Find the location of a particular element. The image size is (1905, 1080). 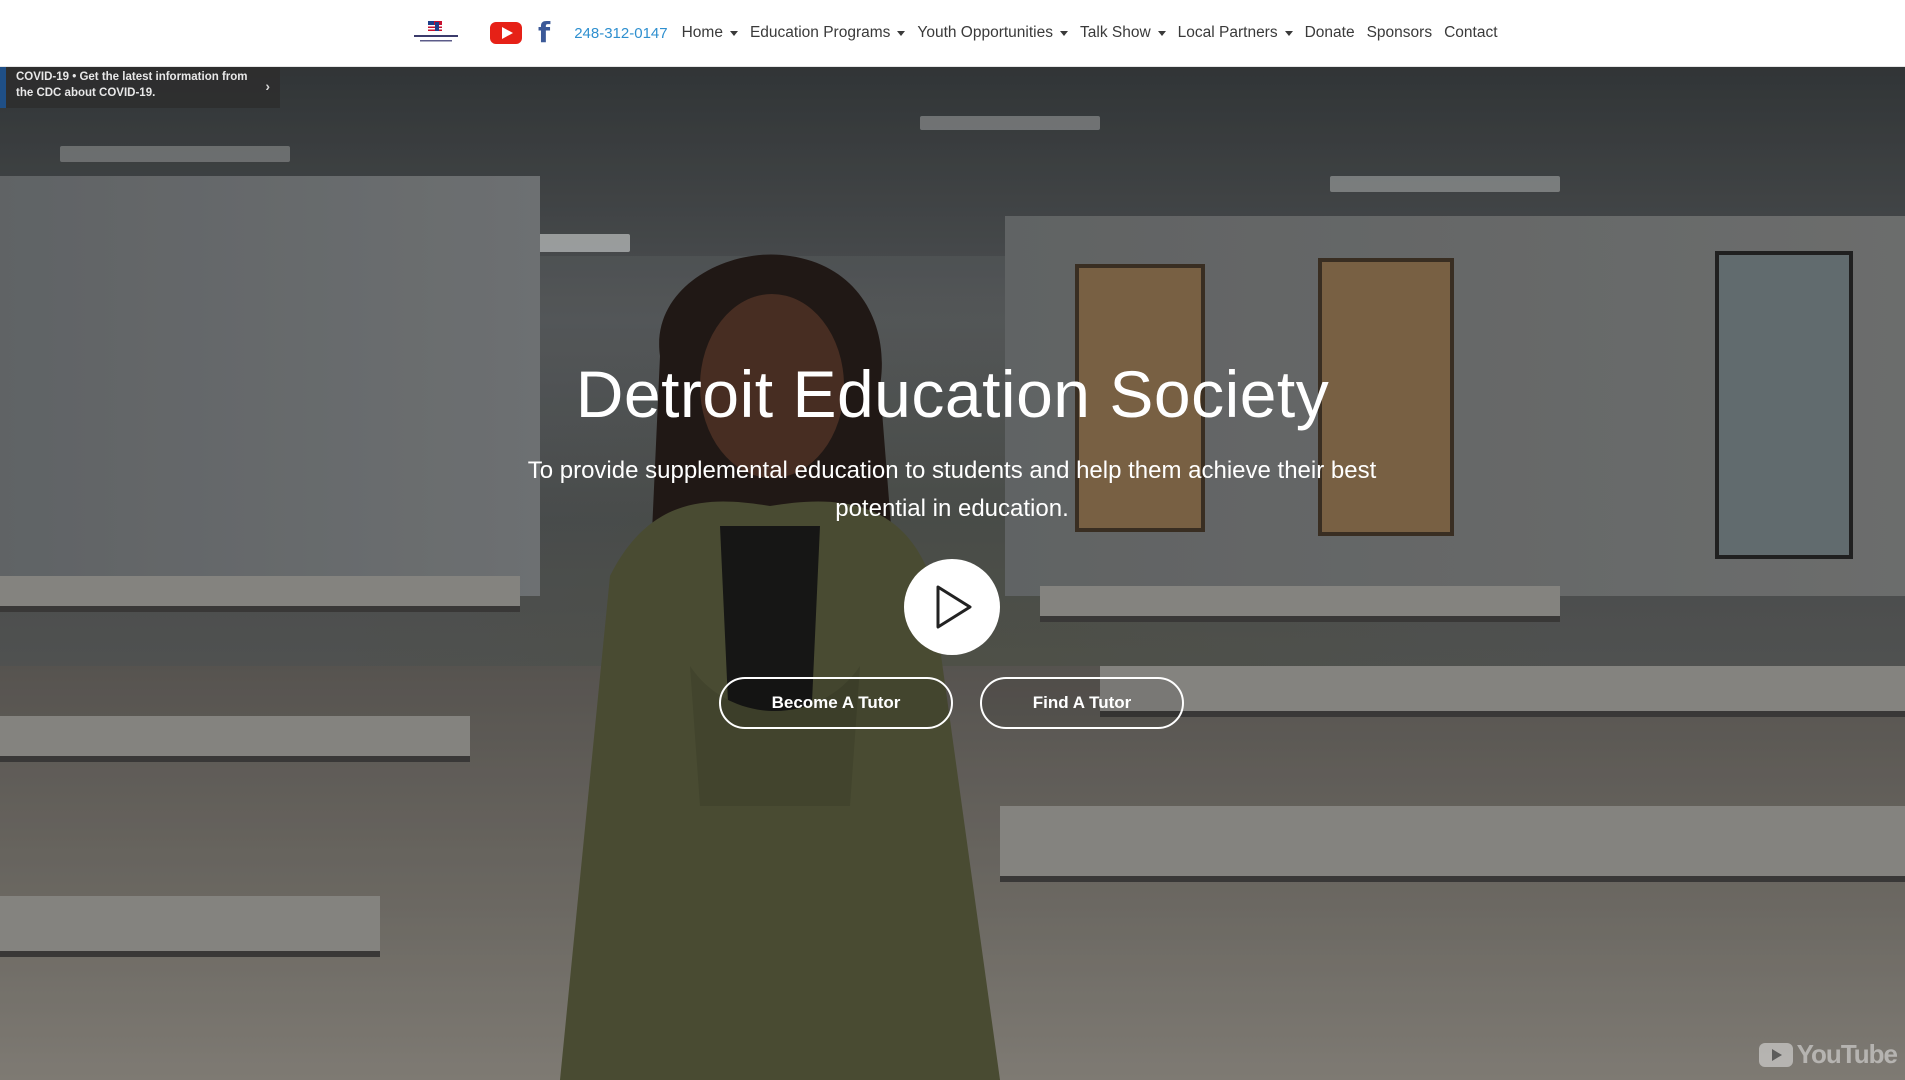

nav-item-education-programs: Education Programs is located at coordinates (827, 33).